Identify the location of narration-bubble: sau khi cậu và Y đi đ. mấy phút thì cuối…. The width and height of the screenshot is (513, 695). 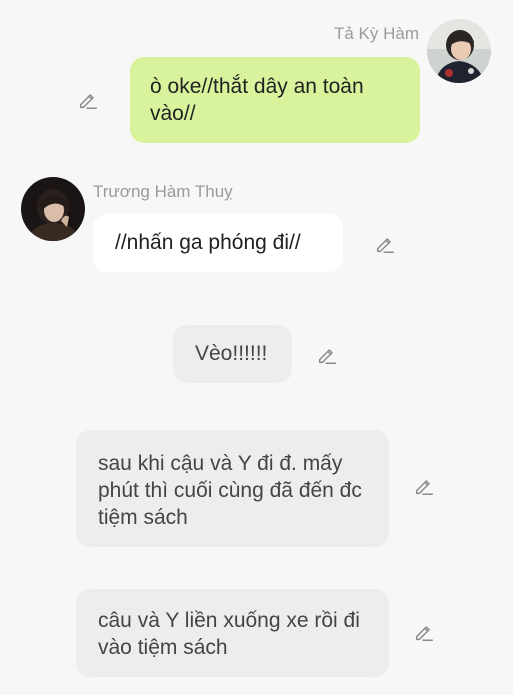
(232, 488).